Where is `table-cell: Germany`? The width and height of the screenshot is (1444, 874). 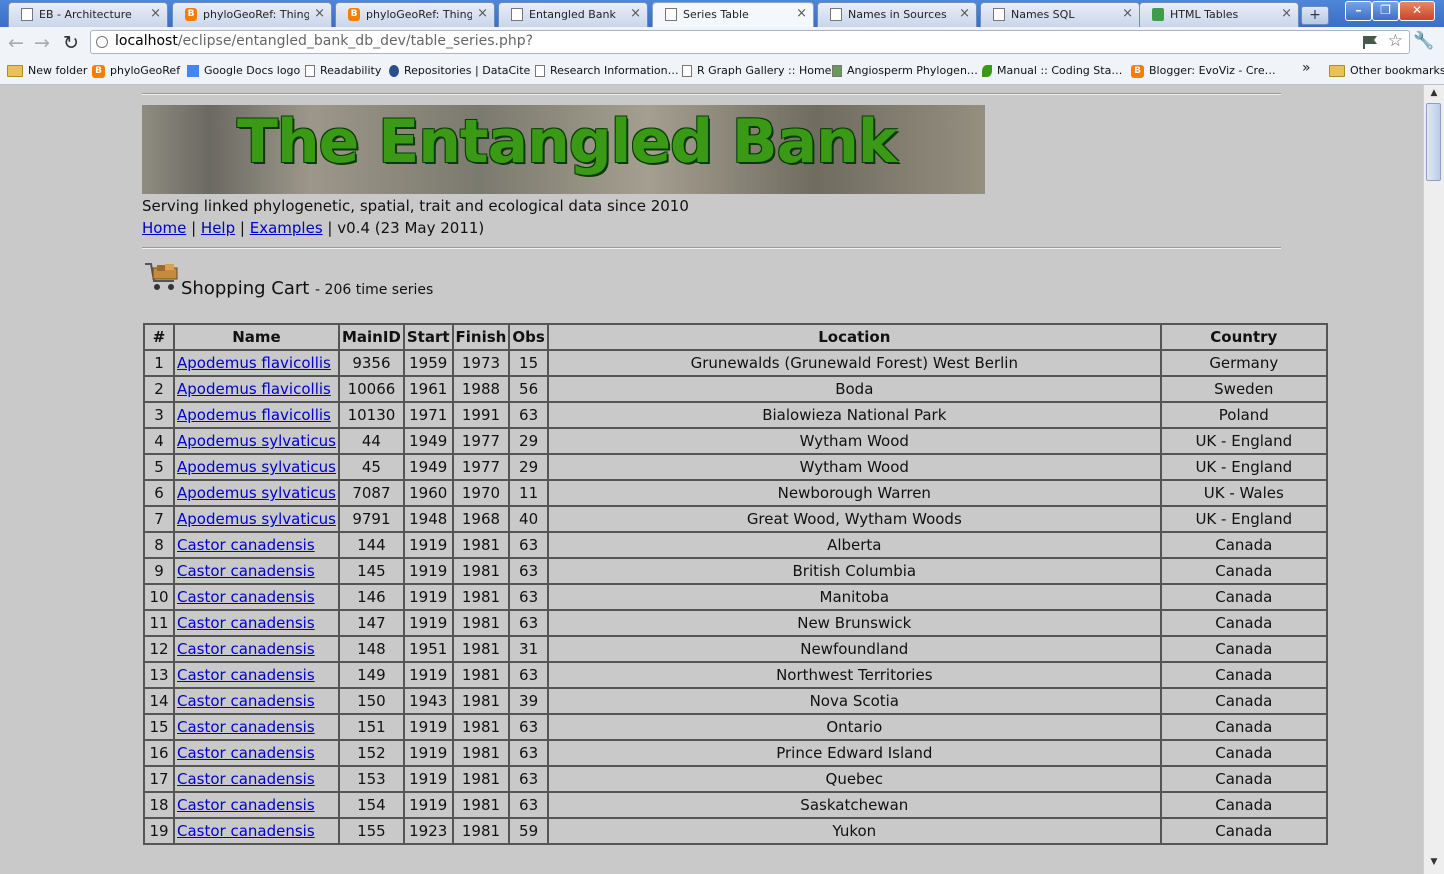 table-cell: Germany is located at coordinates (1243, 363).